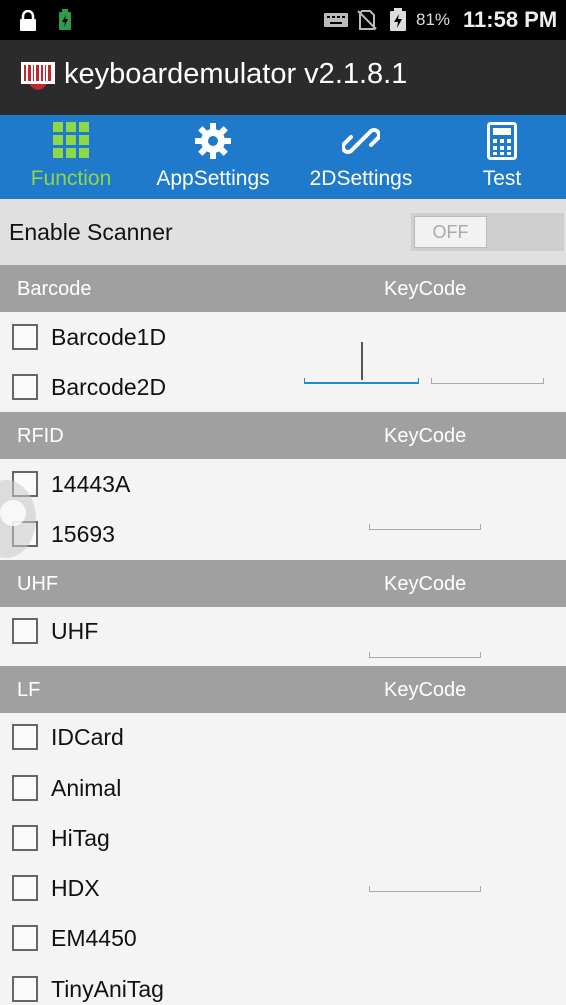 The width and height of the screenshot is (566, 1005). Describe the element at coordinates (367, 20) in the screenshot. I see `no-sim-icon` at that location.